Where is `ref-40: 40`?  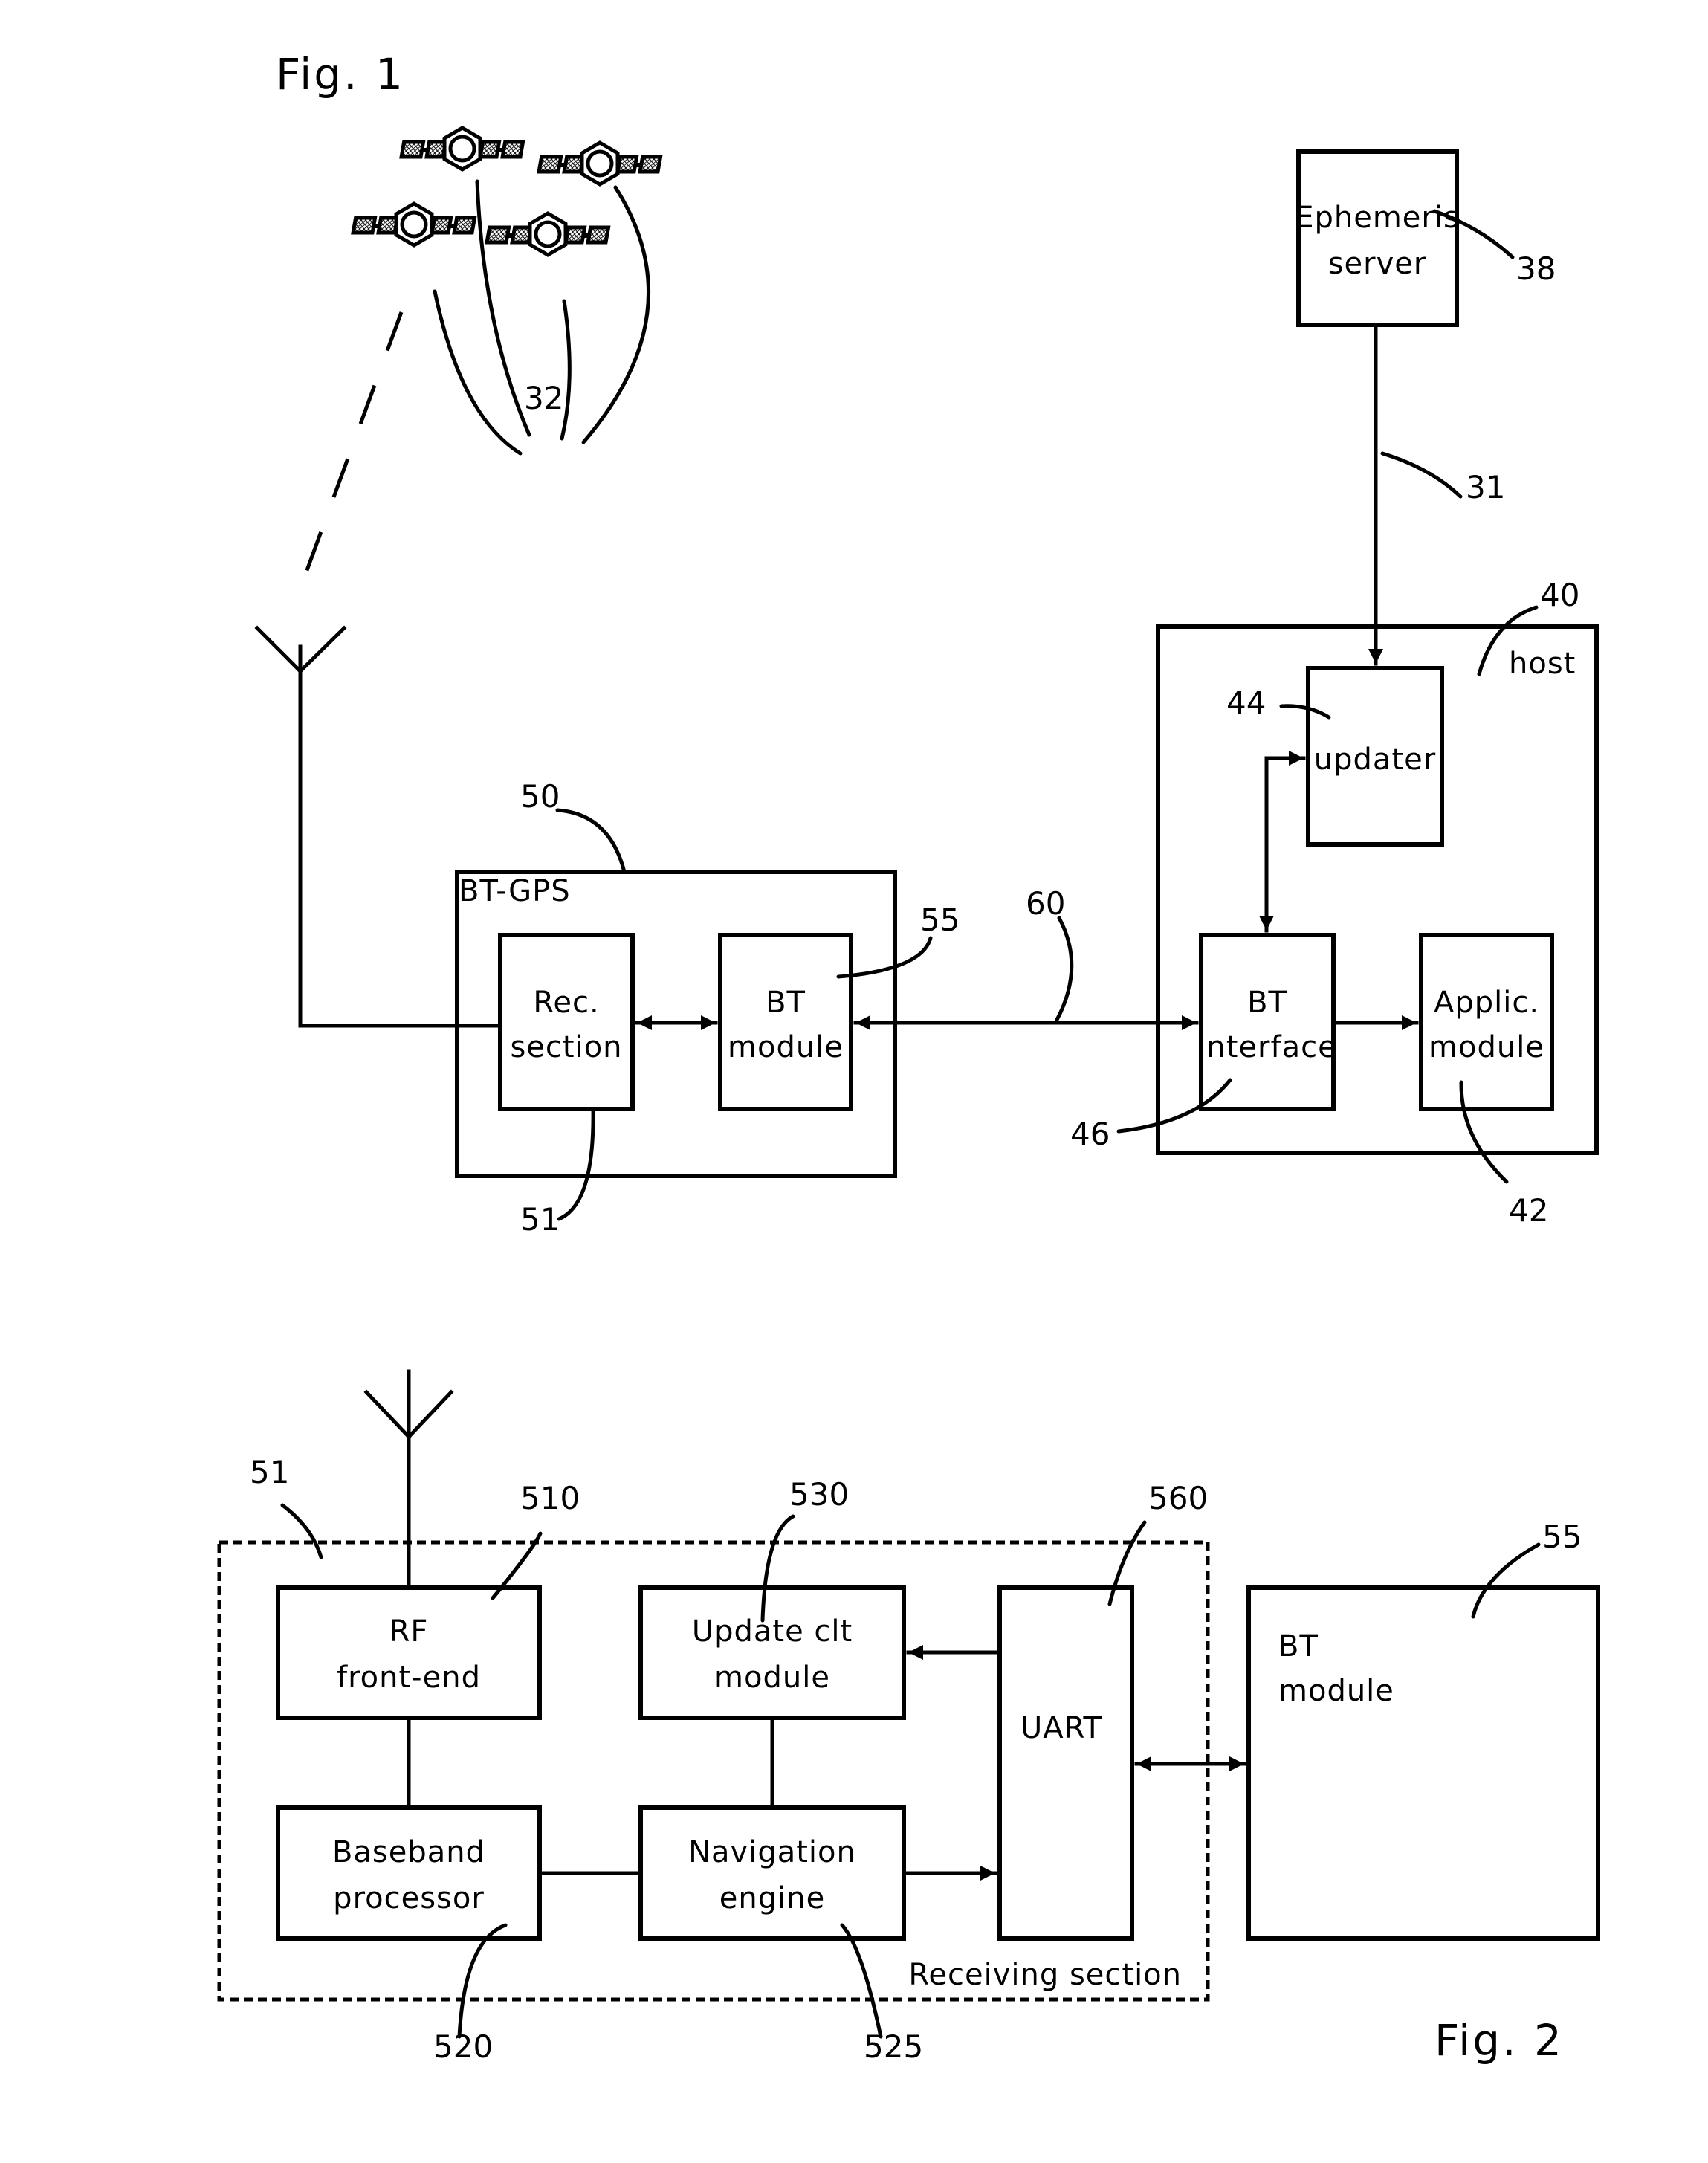
ref-40: 40 is located at coordinates (1560, 595).